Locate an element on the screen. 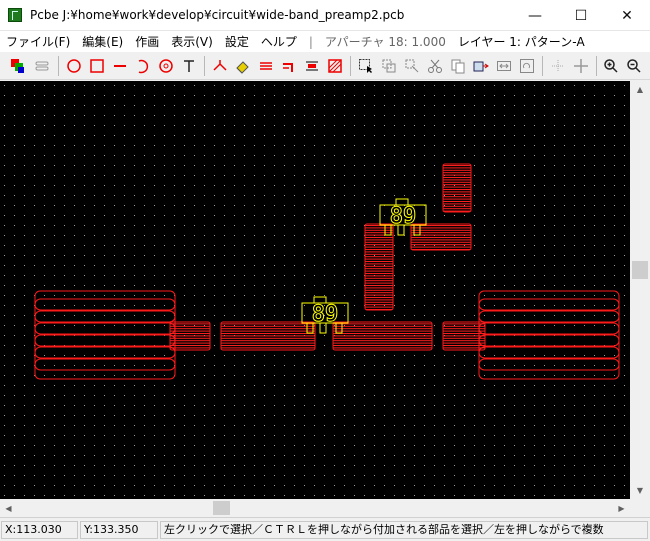 The image size is (650, 541). app-icon is located at coordinates (15, 15).